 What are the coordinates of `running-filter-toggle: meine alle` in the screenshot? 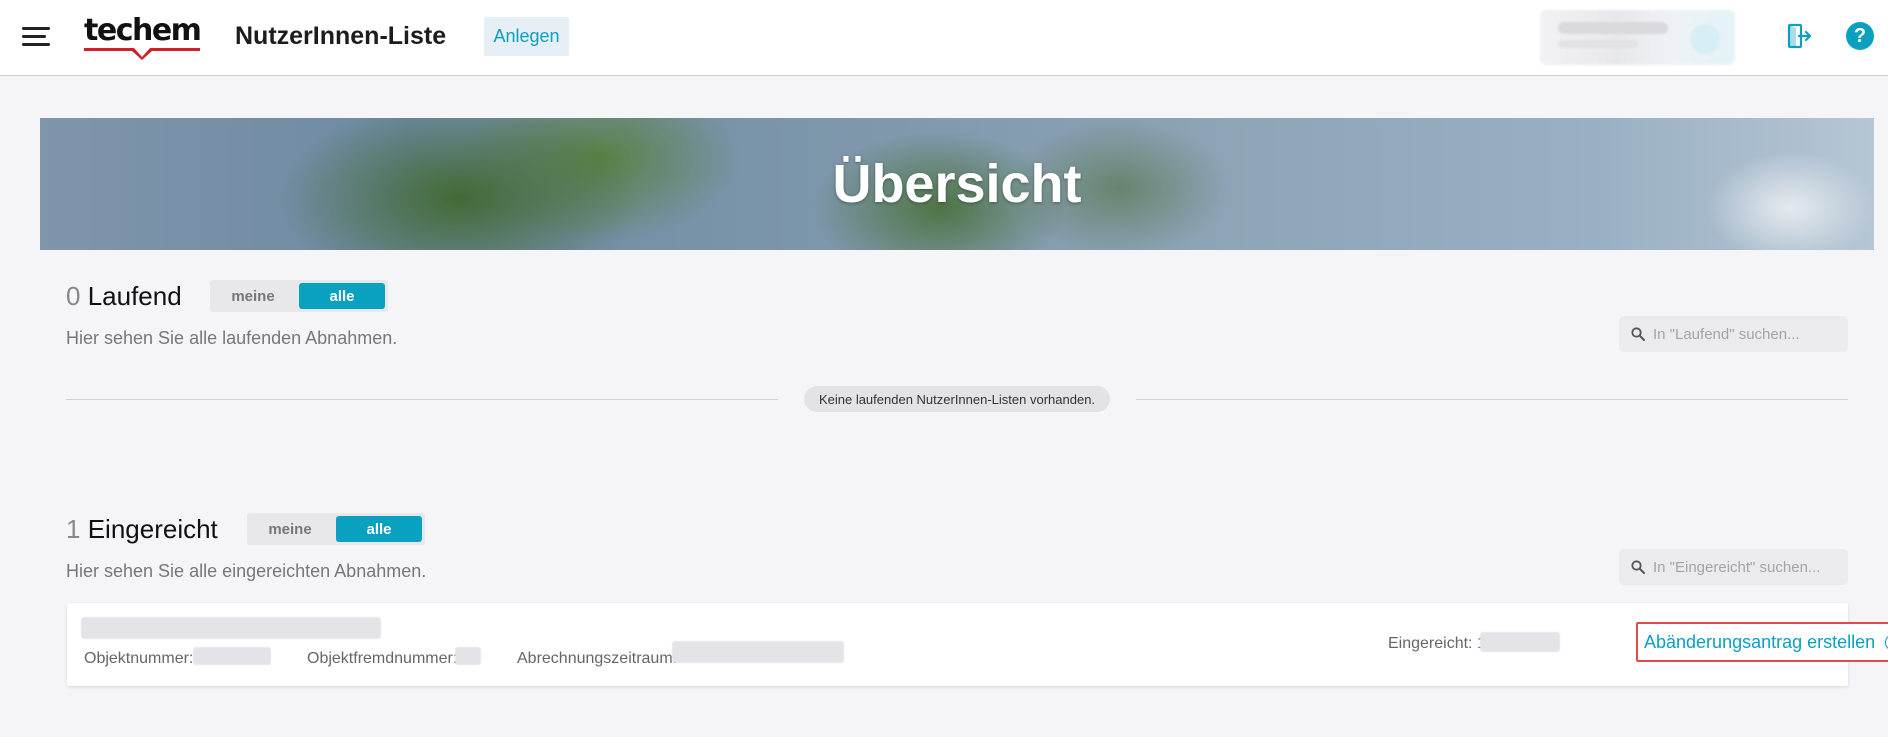 It's located at (299, 296).